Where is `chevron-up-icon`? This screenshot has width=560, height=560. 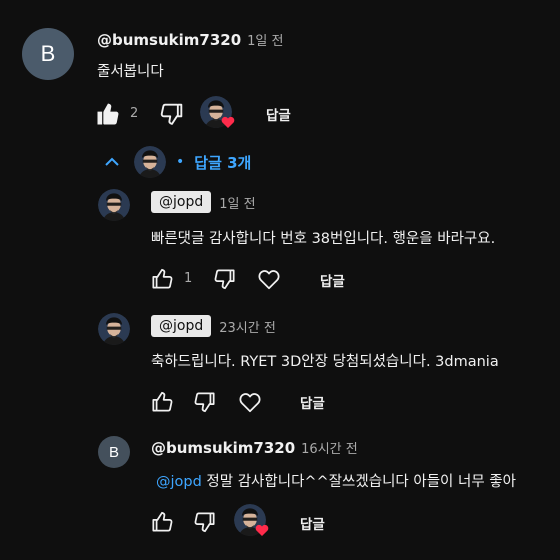
chevron-up-icon is located at coordinates (112, 161).